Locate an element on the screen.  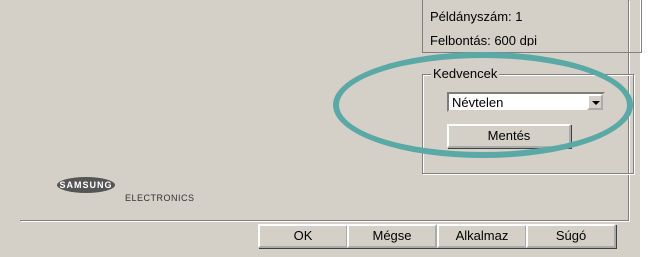
logo-subtitle: ELECTRONICS is located at coordinates (160, 198).